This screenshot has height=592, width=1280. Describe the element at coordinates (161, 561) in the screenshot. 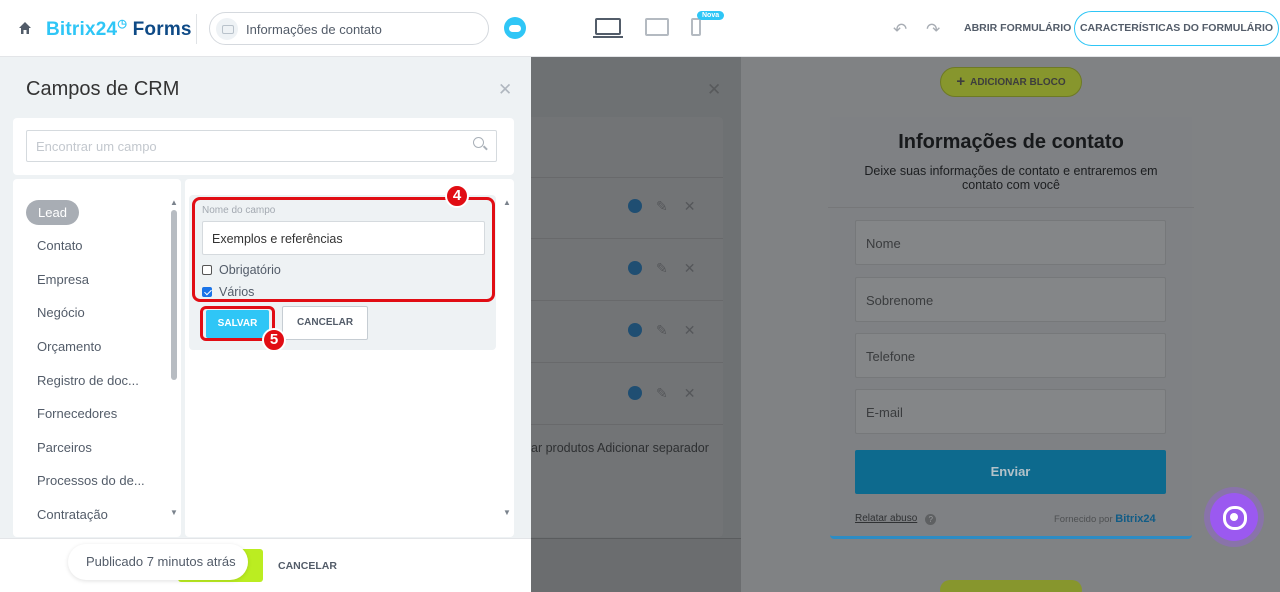

I see `published-status-text: Publicado 7 minutos atrás` at that location.